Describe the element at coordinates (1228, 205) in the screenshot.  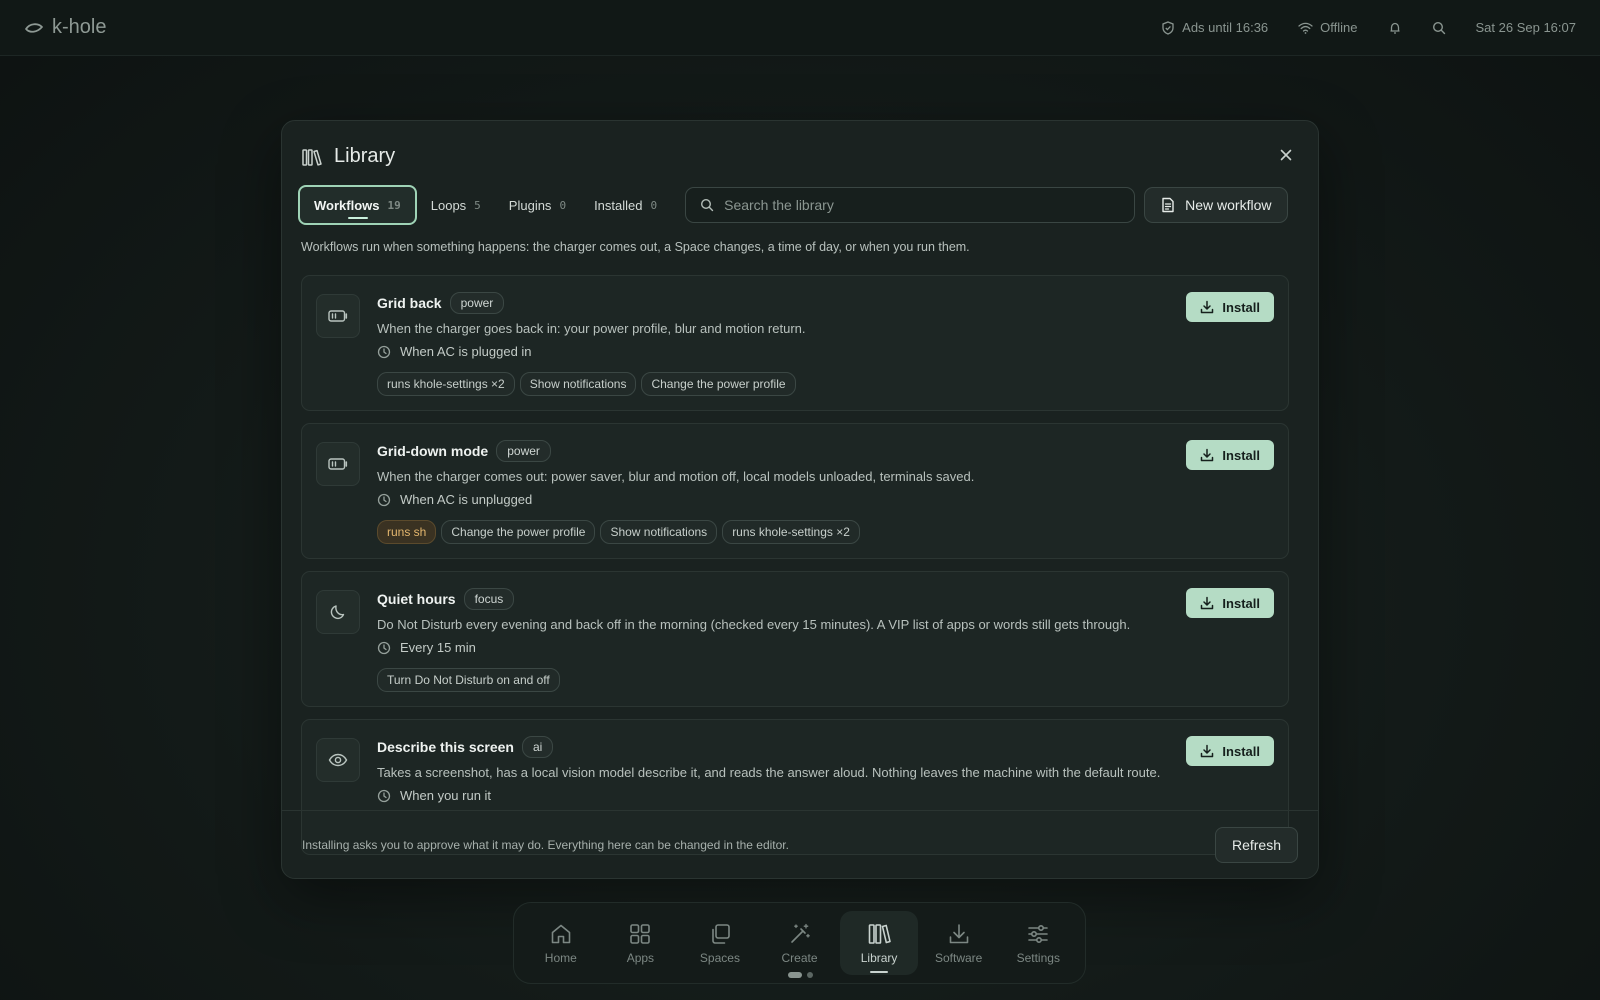
I see `new-workflow-label: New workflow` at that location.